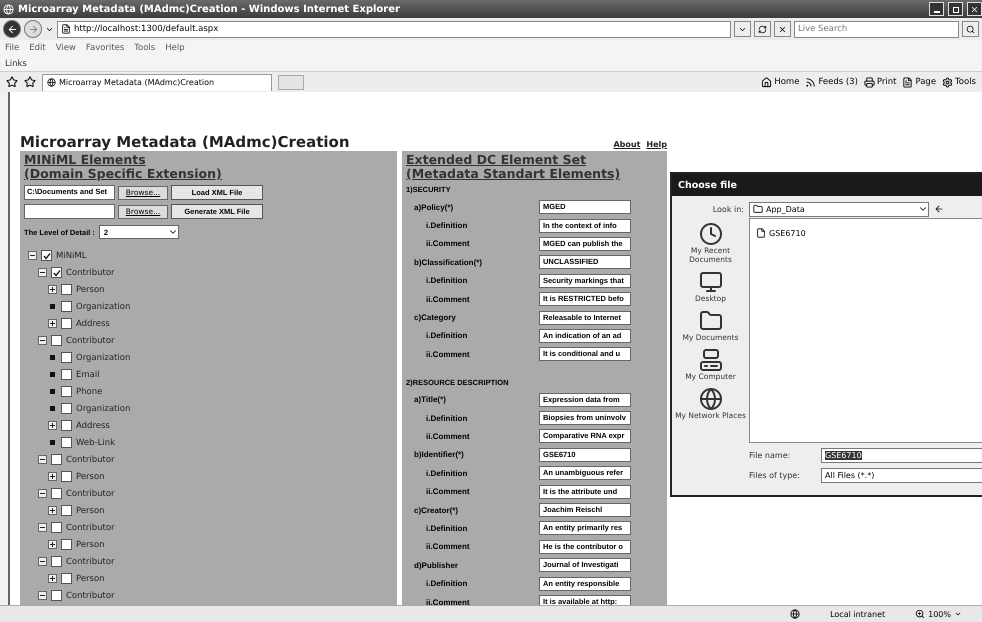  Describe the element at coordinates (514, 174) in the screenshot. I see `panel-heading: (Metadata Standart Elements)` at that location.